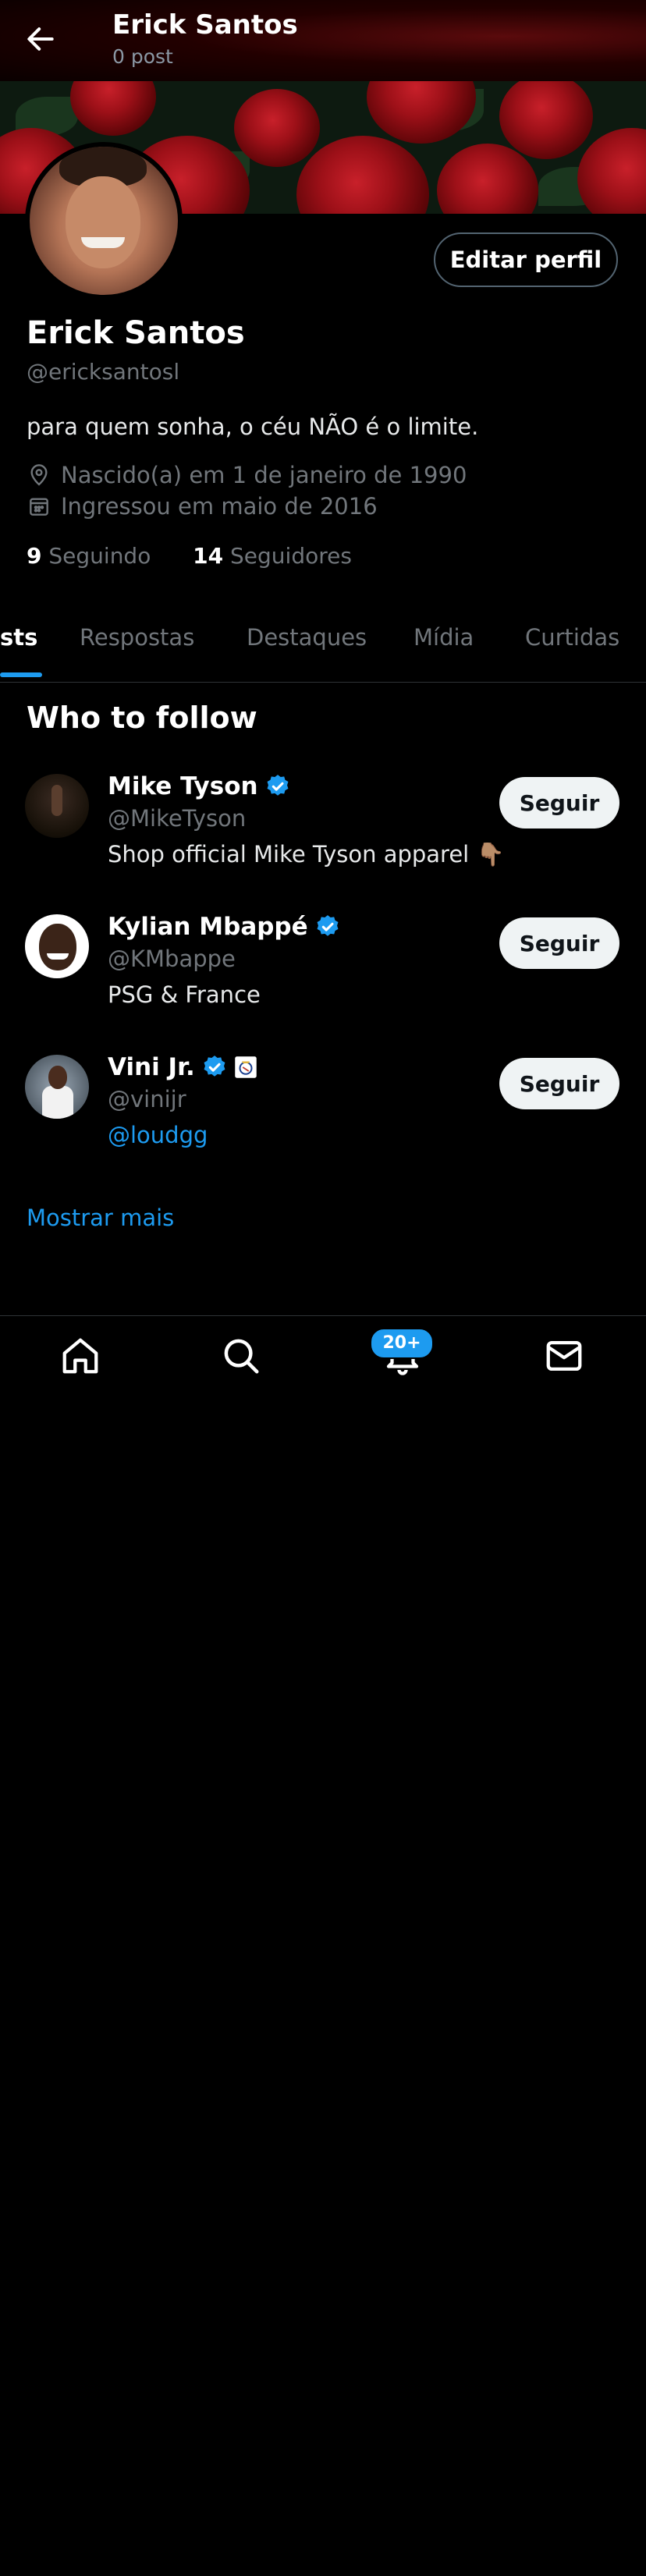  I want to click on join-date: Ingressou em maio de 2016, so click(202, 506).